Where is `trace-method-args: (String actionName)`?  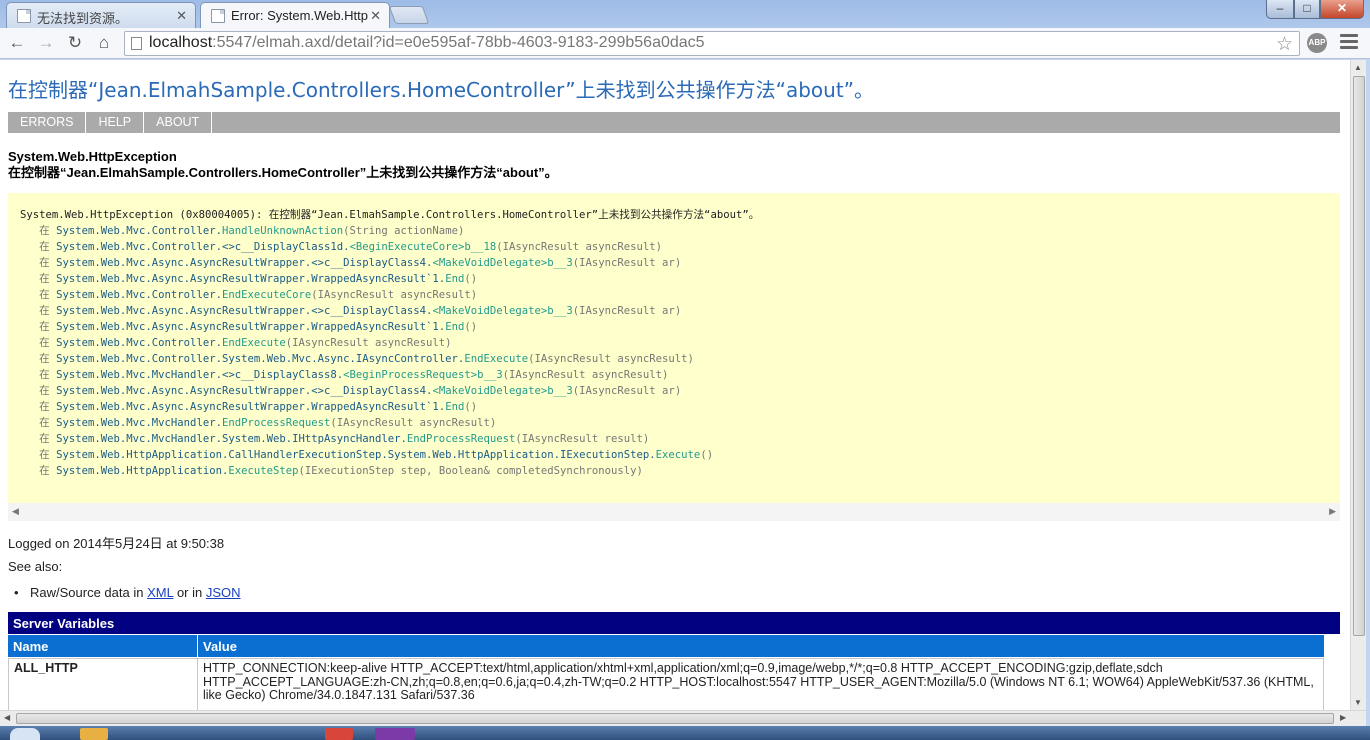 trace-method-args: (String actionName) is located at coordinates (404, 231).